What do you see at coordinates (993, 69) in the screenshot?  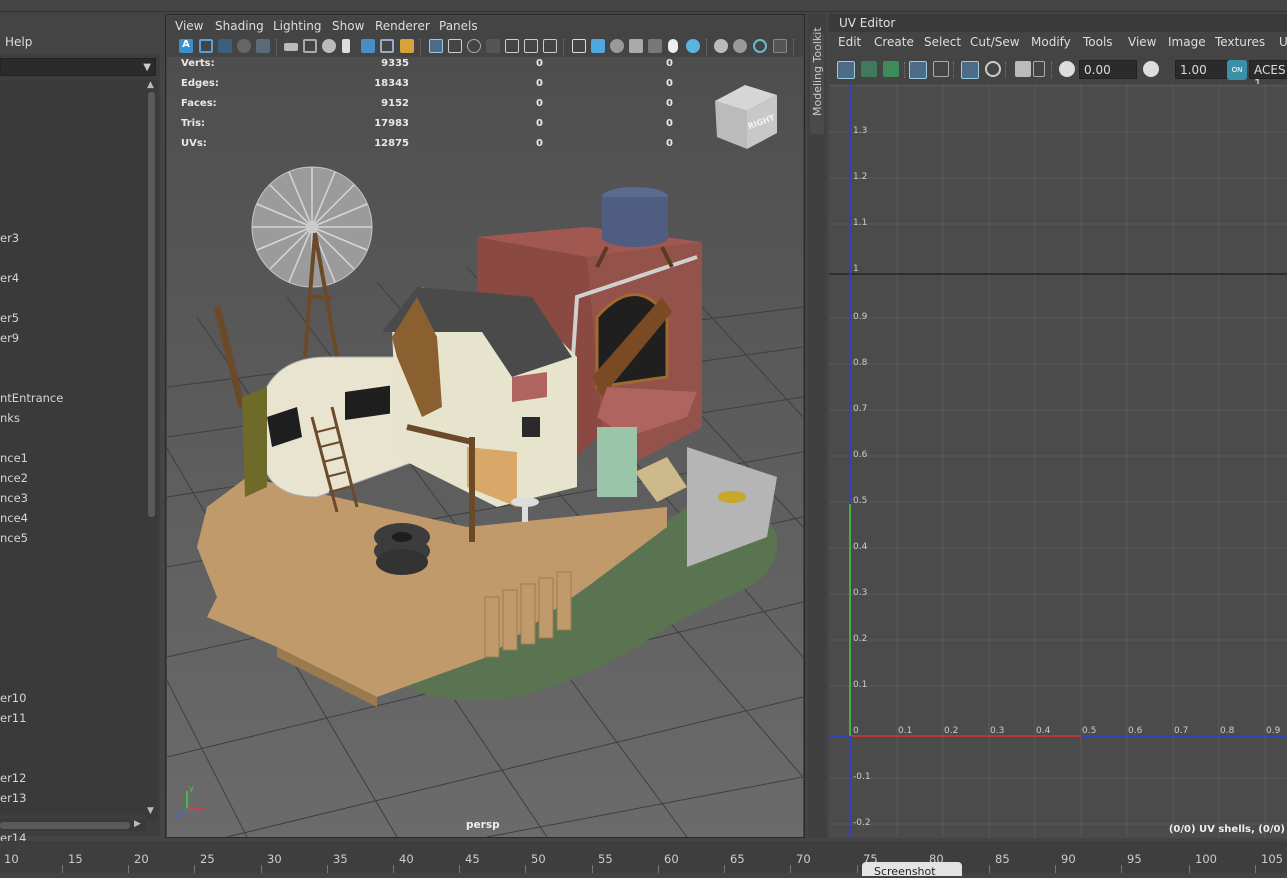 I see `uv-snap-icon` at bounding box center [993, 69].